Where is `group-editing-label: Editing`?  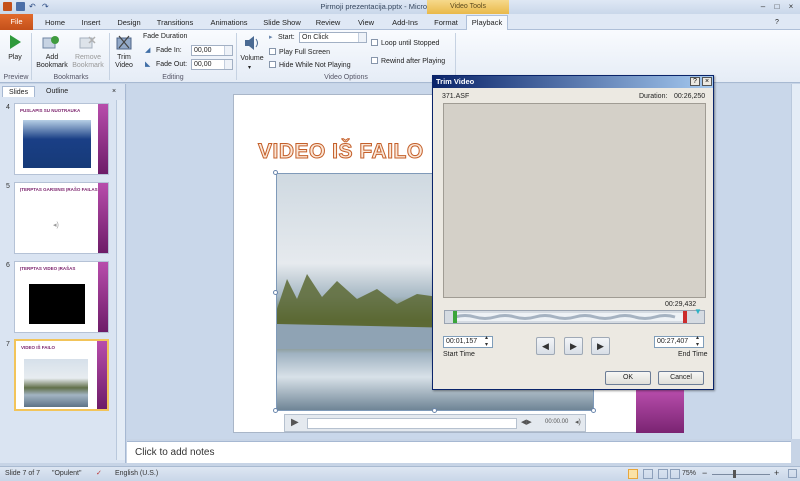 group-editing-label: Editing is located at coordinates (173, 77).